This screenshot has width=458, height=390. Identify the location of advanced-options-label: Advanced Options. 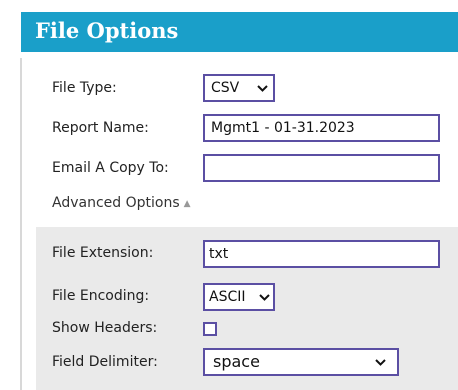
(116, 203).